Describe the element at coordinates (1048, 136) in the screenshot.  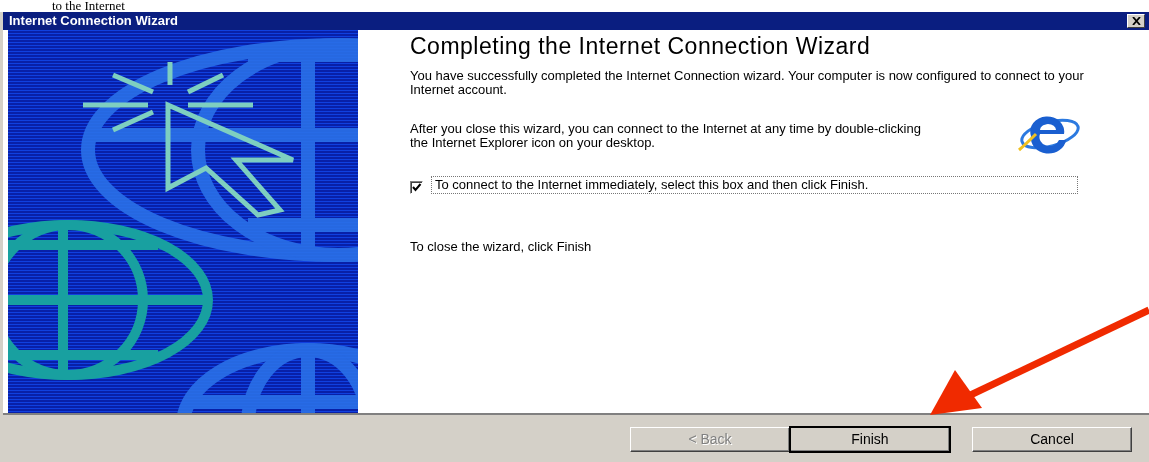
I see `browser-logo-icon` at that location.